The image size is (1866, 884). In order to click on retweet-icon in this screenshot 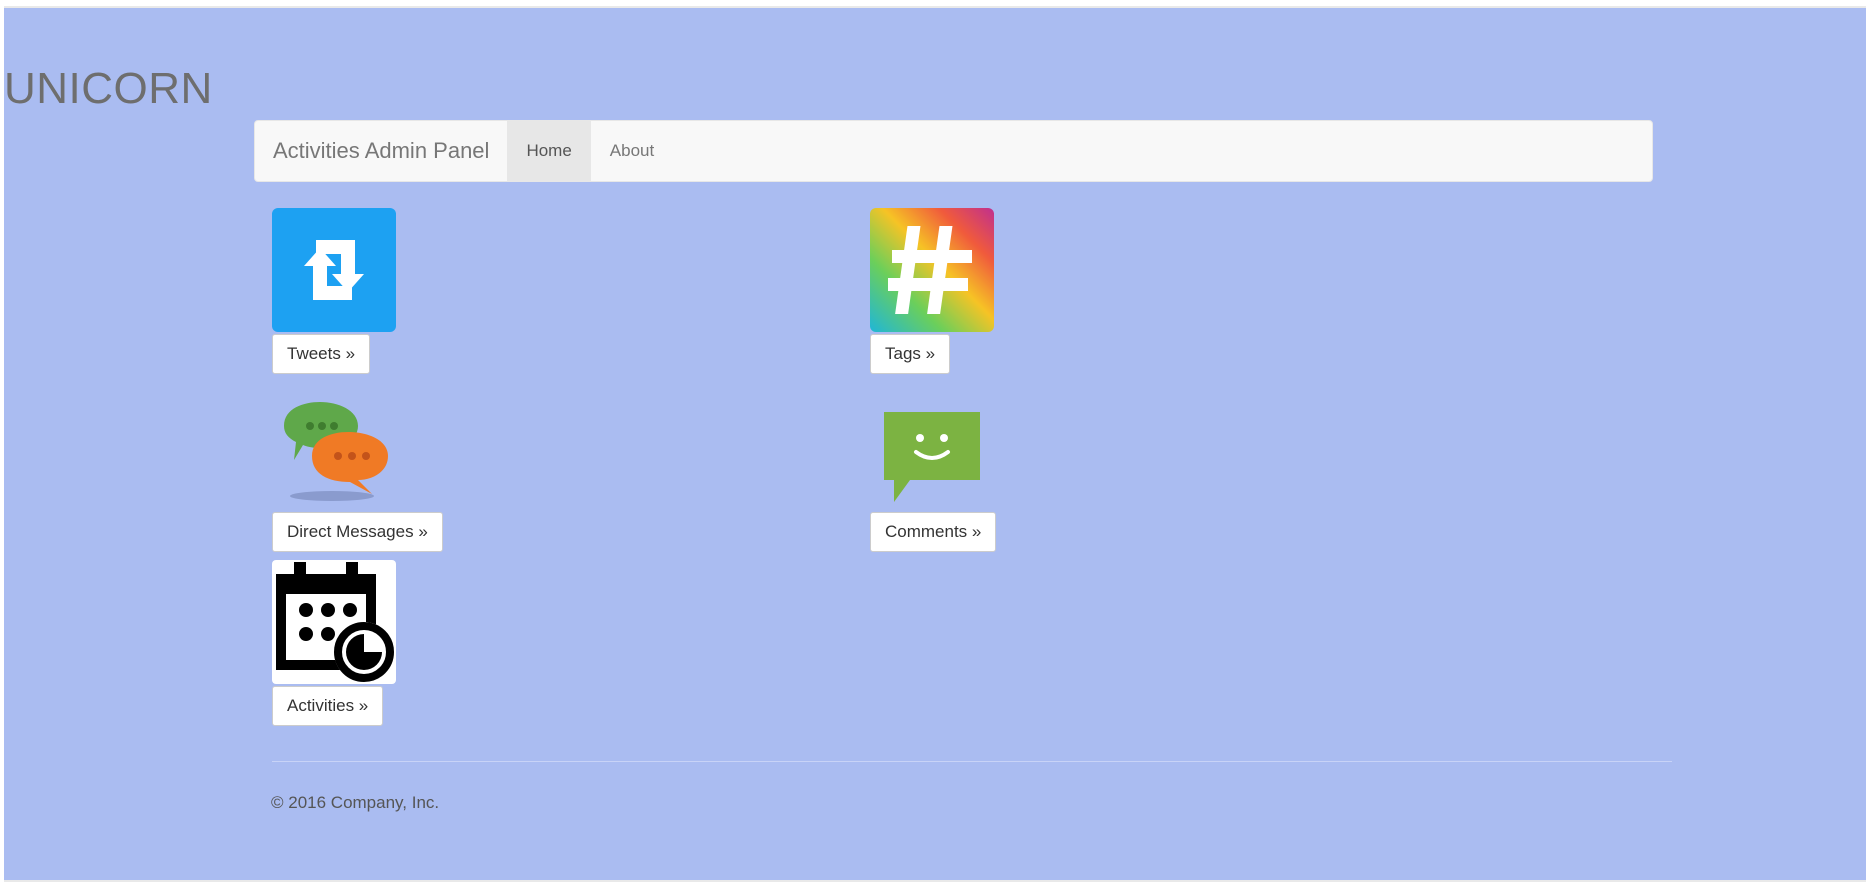, I will do `click(334, 270)`.